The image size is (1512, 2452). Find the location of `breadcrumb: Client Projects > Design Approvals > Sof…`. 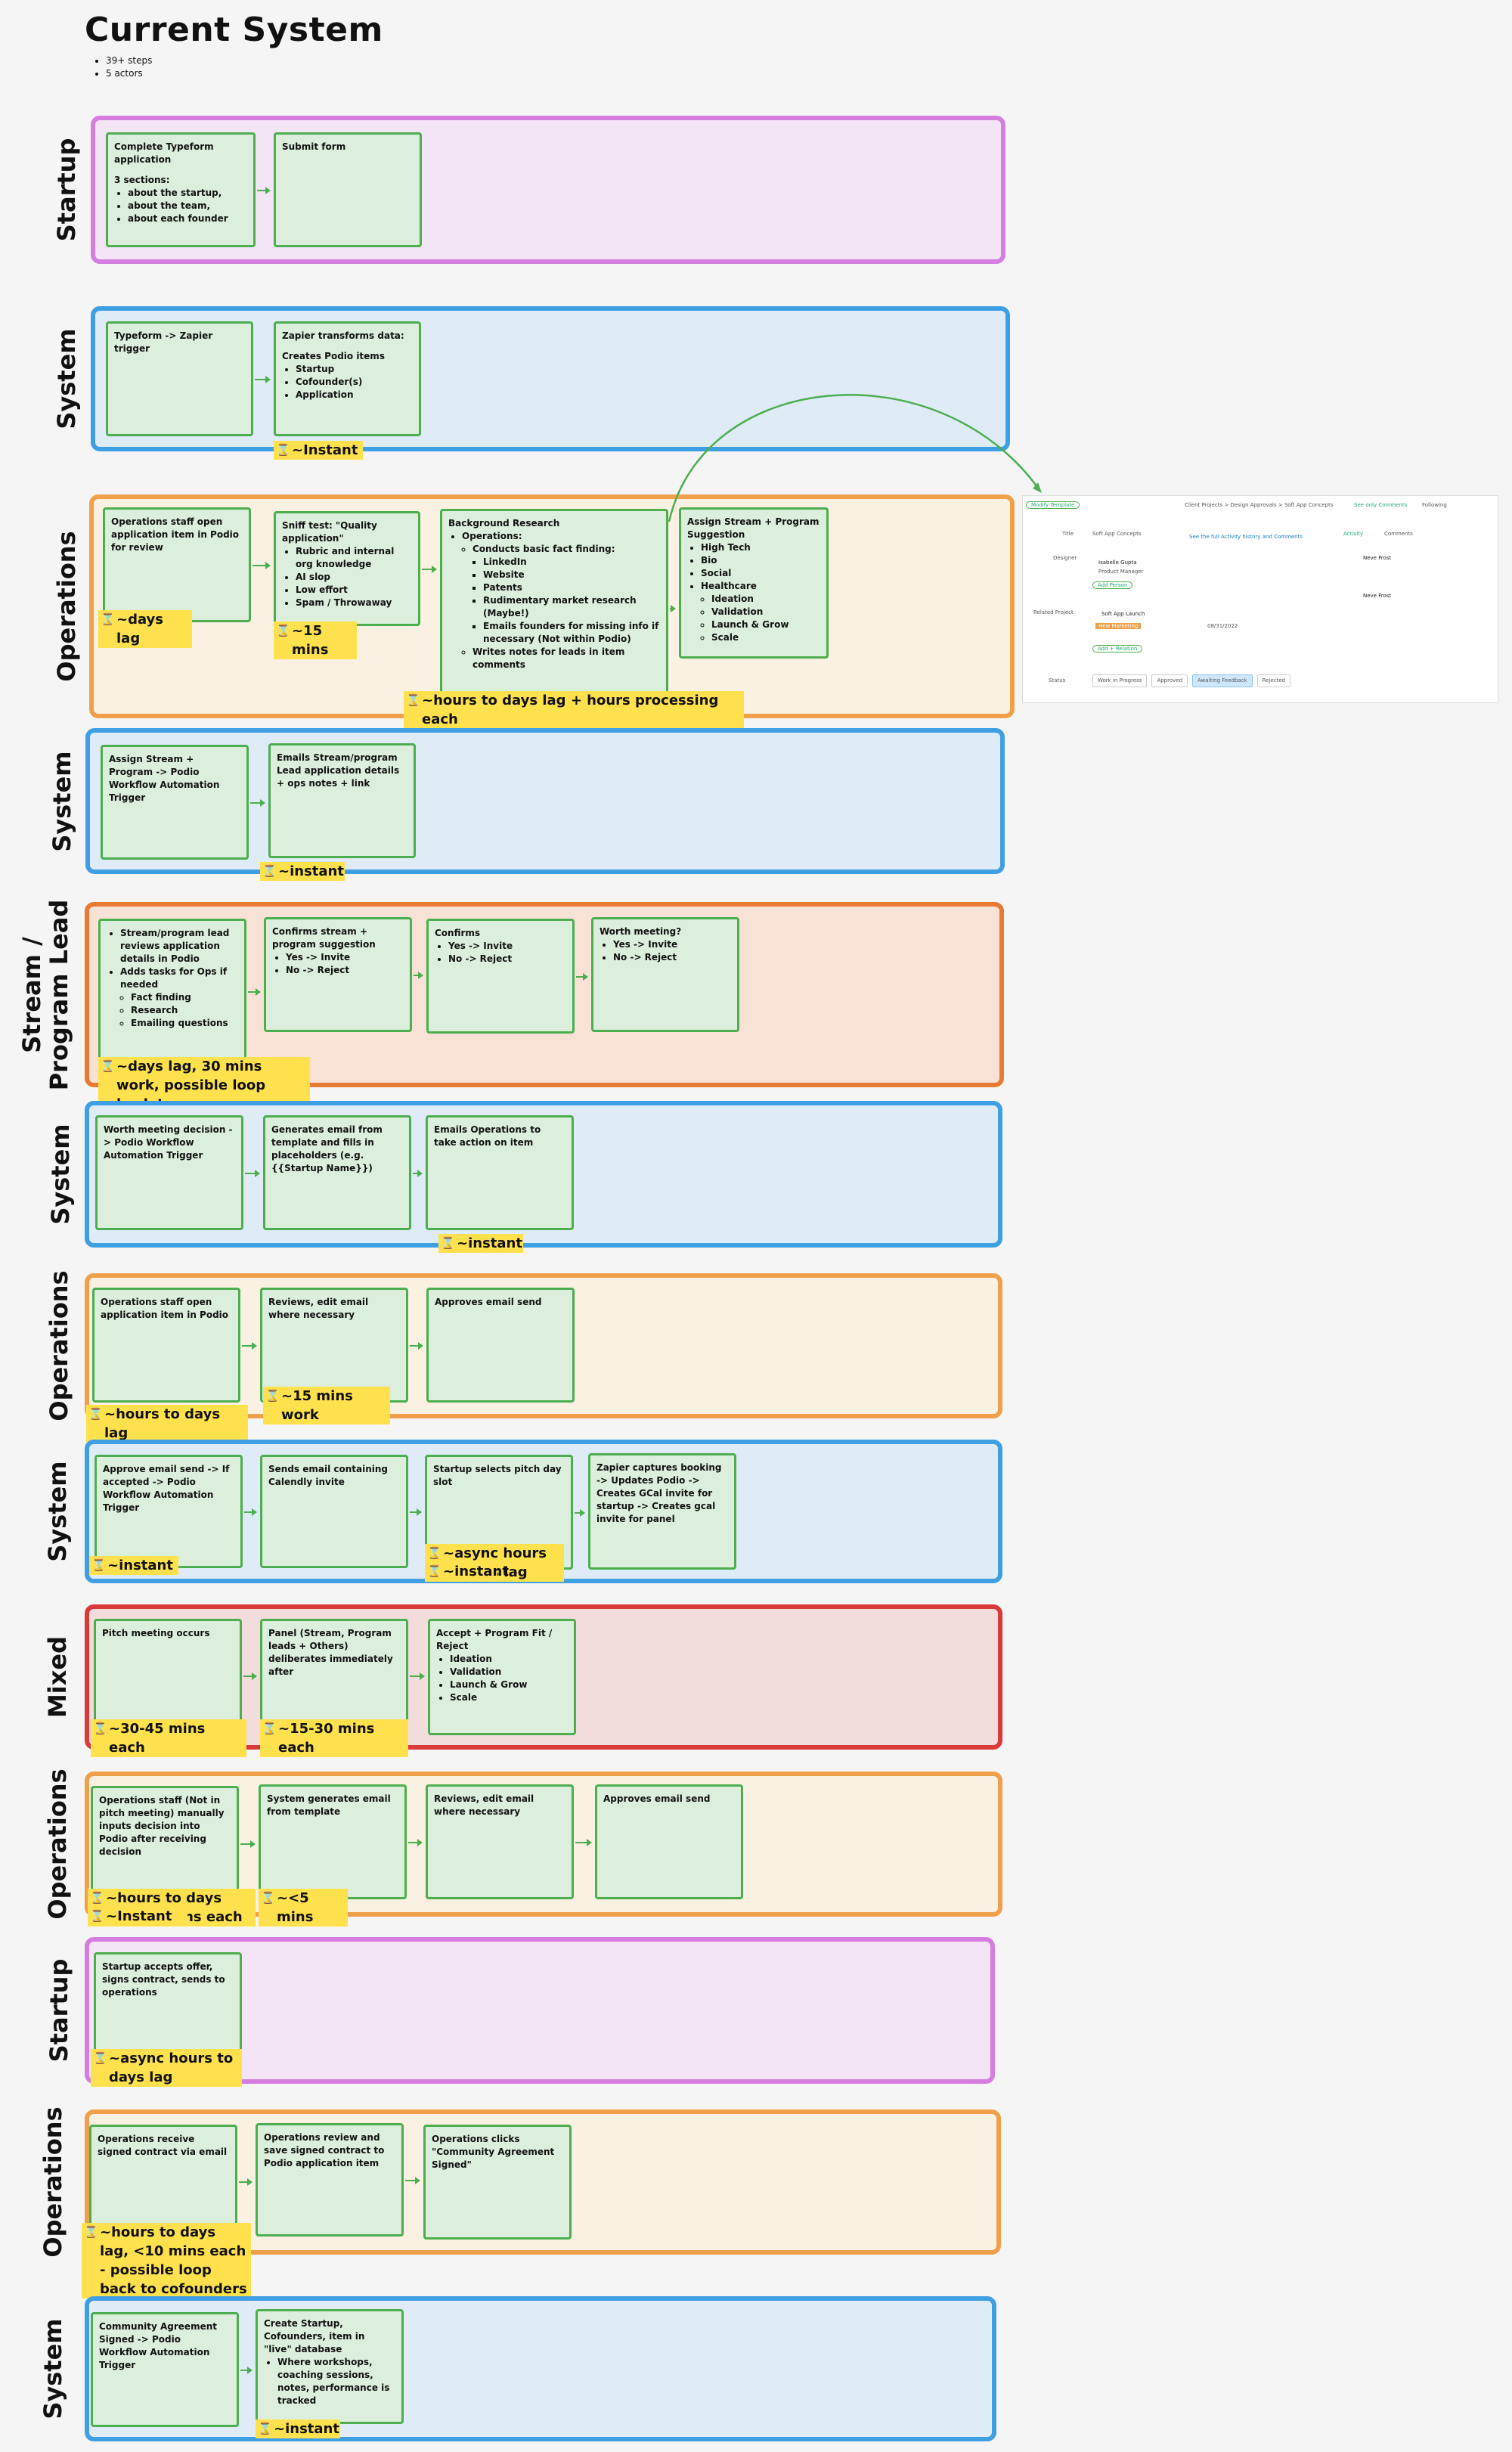

breadcrumb: Client Projects > Design Approvals > Sof… is located at coordinates (1260, 505).